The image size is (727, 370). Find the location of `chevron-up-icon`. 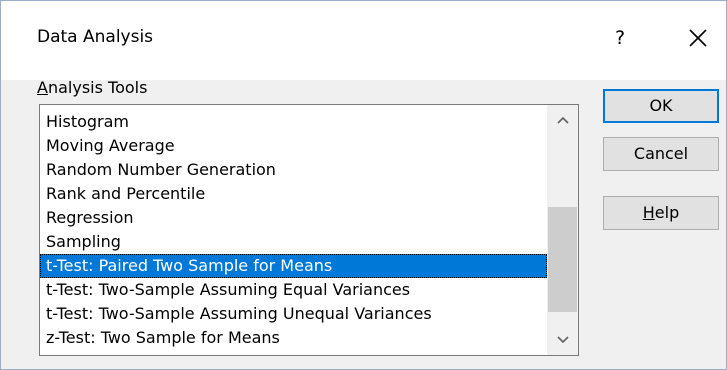

chevron-up-icon is located at coordinates (562, 120).